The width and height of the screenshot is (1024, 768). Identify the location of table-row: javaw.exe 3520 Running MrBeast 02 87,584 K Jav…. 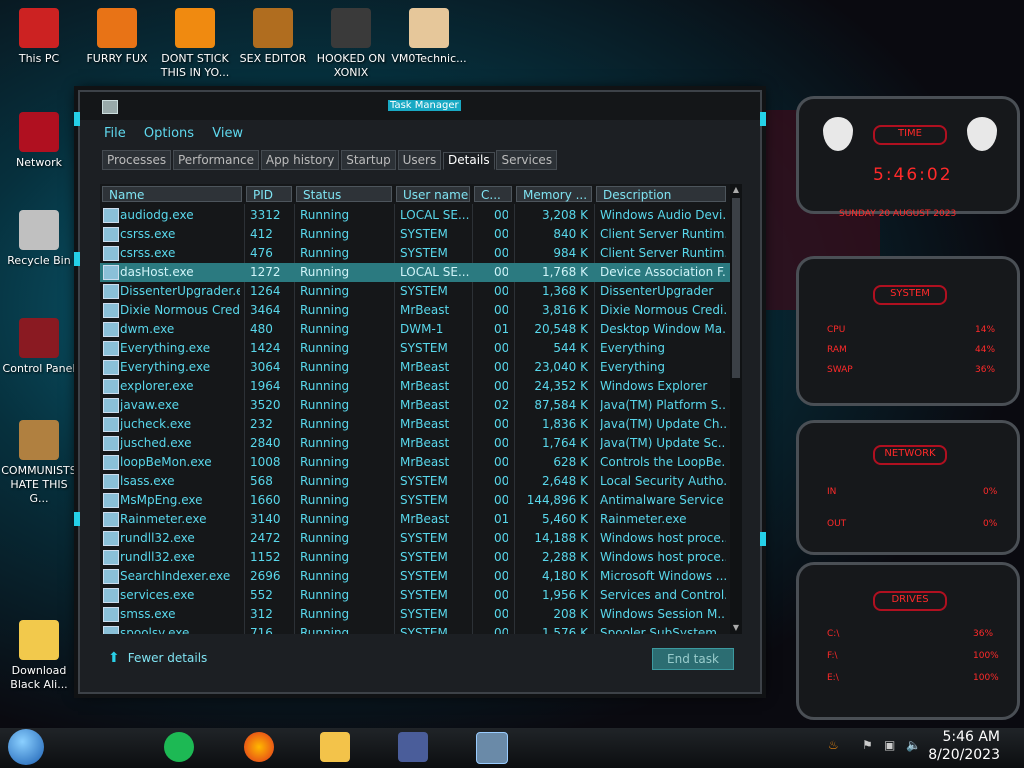
(415, 405).